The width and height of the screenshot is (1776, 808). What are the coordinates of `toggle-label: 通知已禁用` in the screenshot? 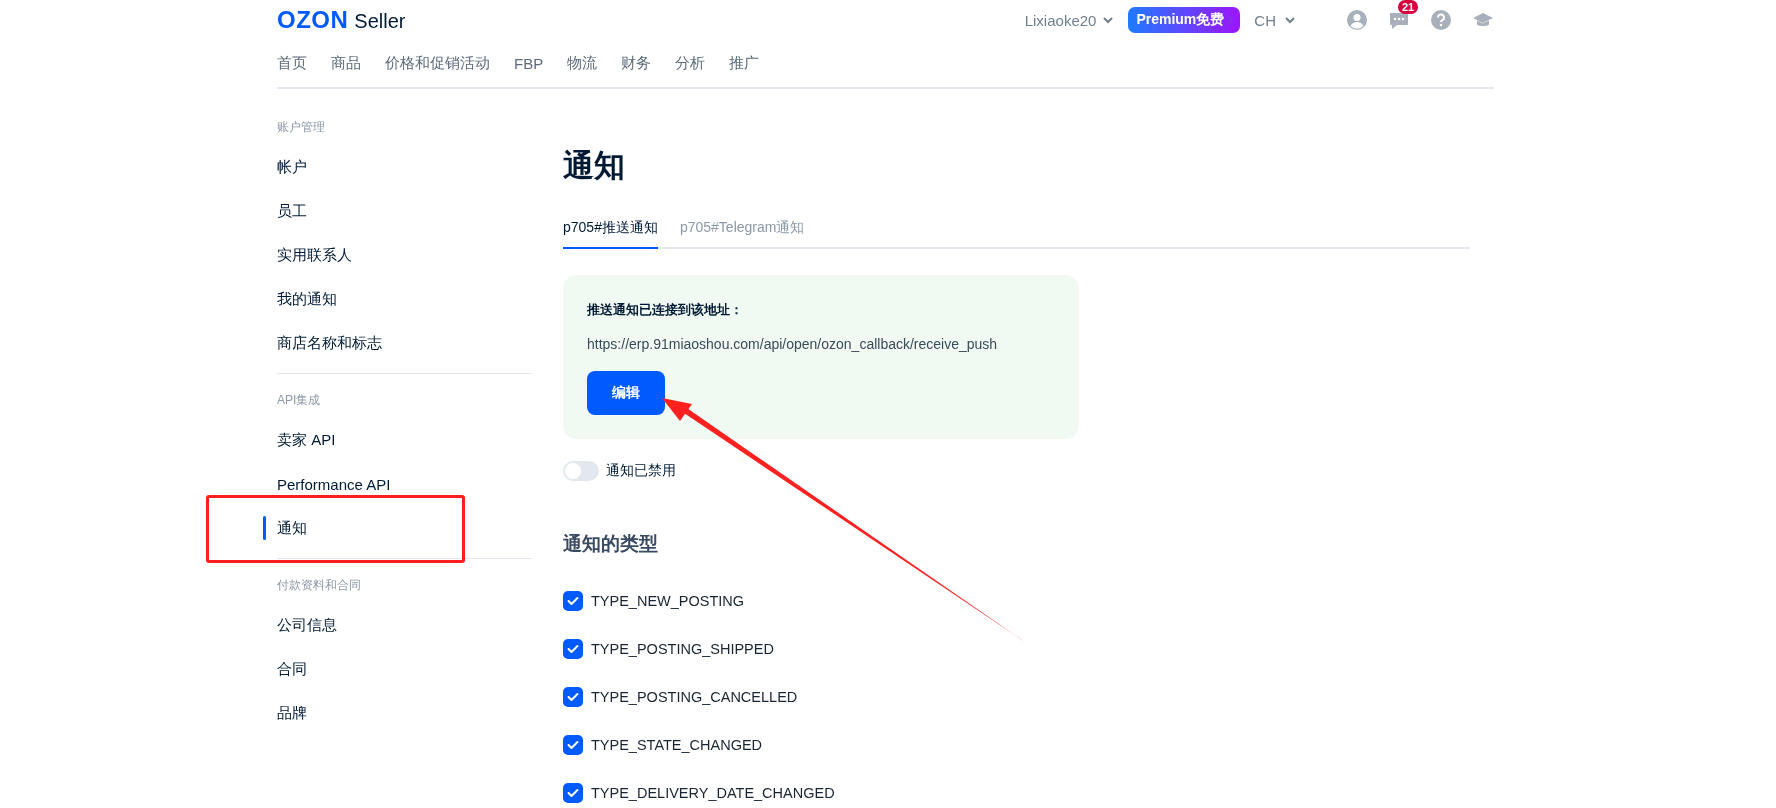 It's located at (641, 471).